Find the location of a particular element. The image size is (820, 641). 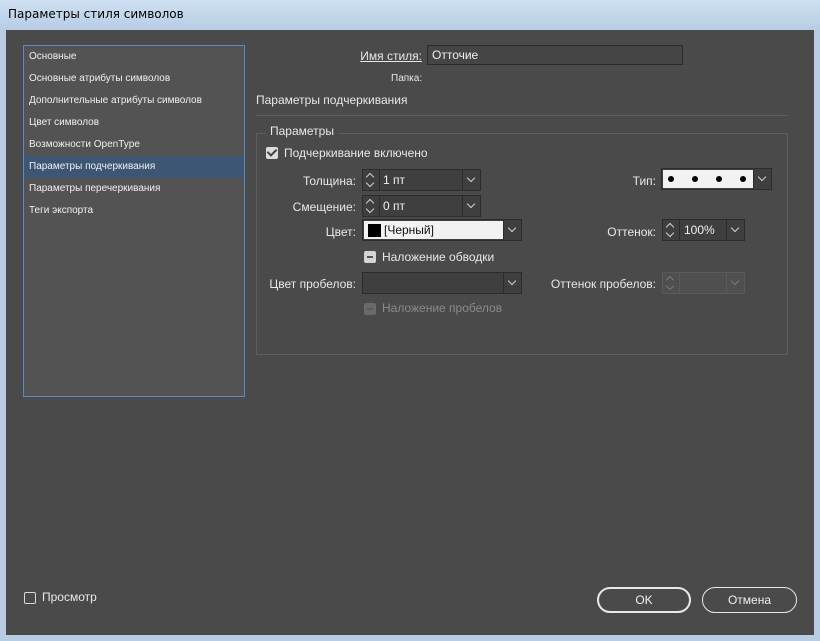

style-name-label: Имя стиля: is located at coordinates (364, 56).